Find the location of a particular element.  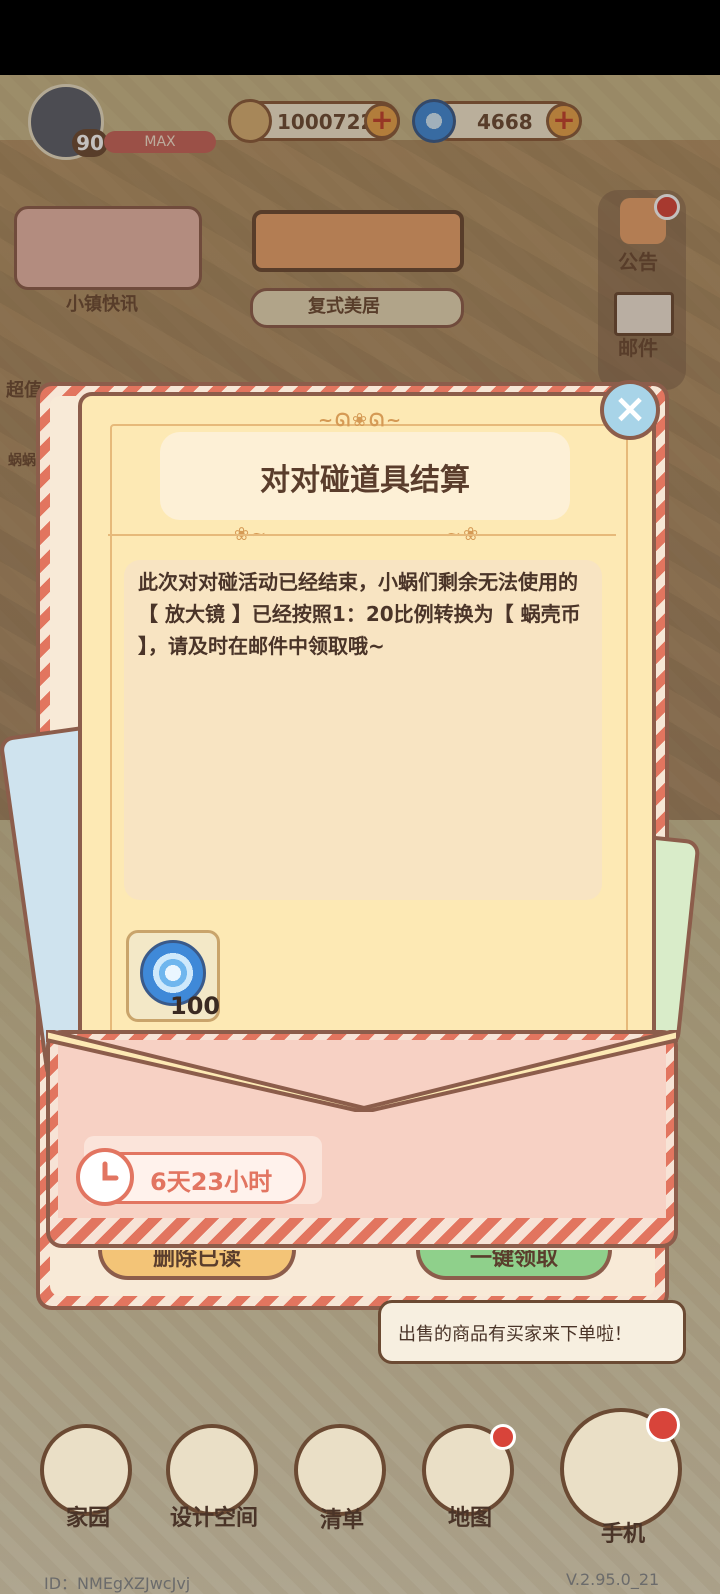

player-id: ID：NMEgXZJwcJvj is located at coordinates (117, 1583).